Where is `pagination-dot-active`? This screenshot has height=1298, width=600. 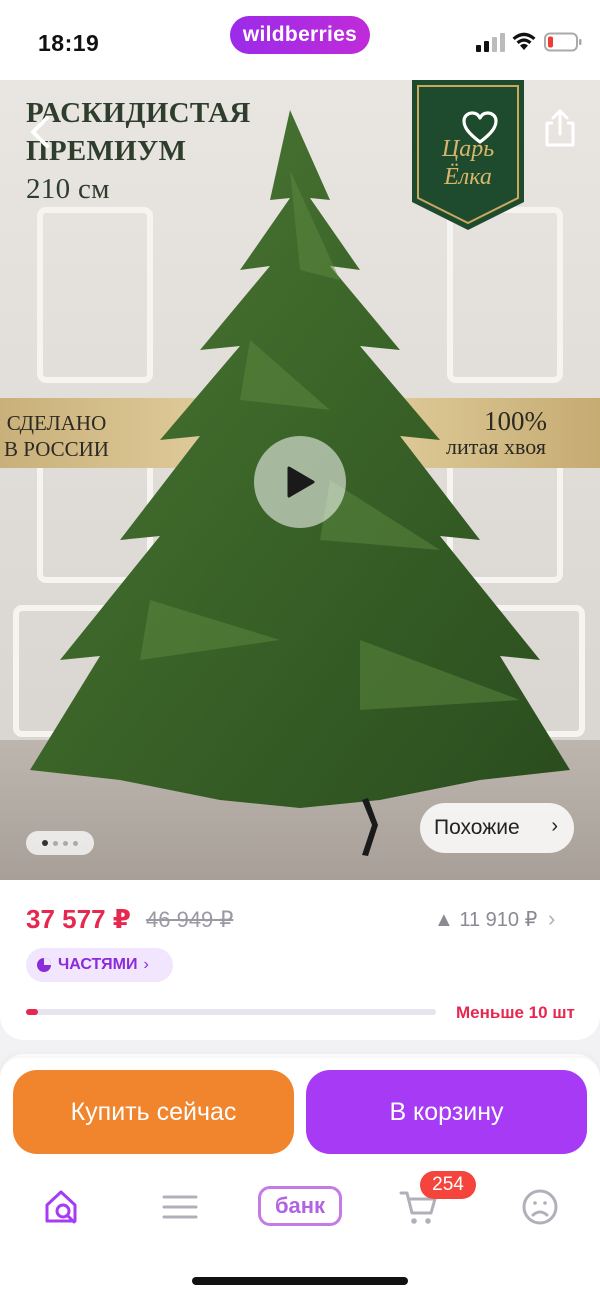 pagination-dot-active is located at coordinates (45, 843).